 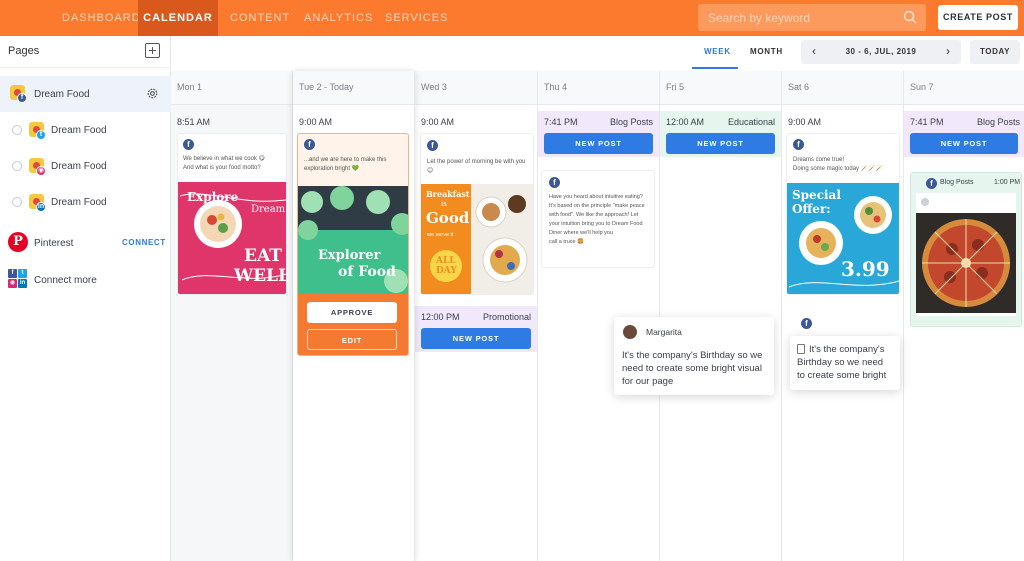 What do you see at coordinates (446, 261) in the screenshot?
I see `image-text: ALL` at bounding box center [446, 261].